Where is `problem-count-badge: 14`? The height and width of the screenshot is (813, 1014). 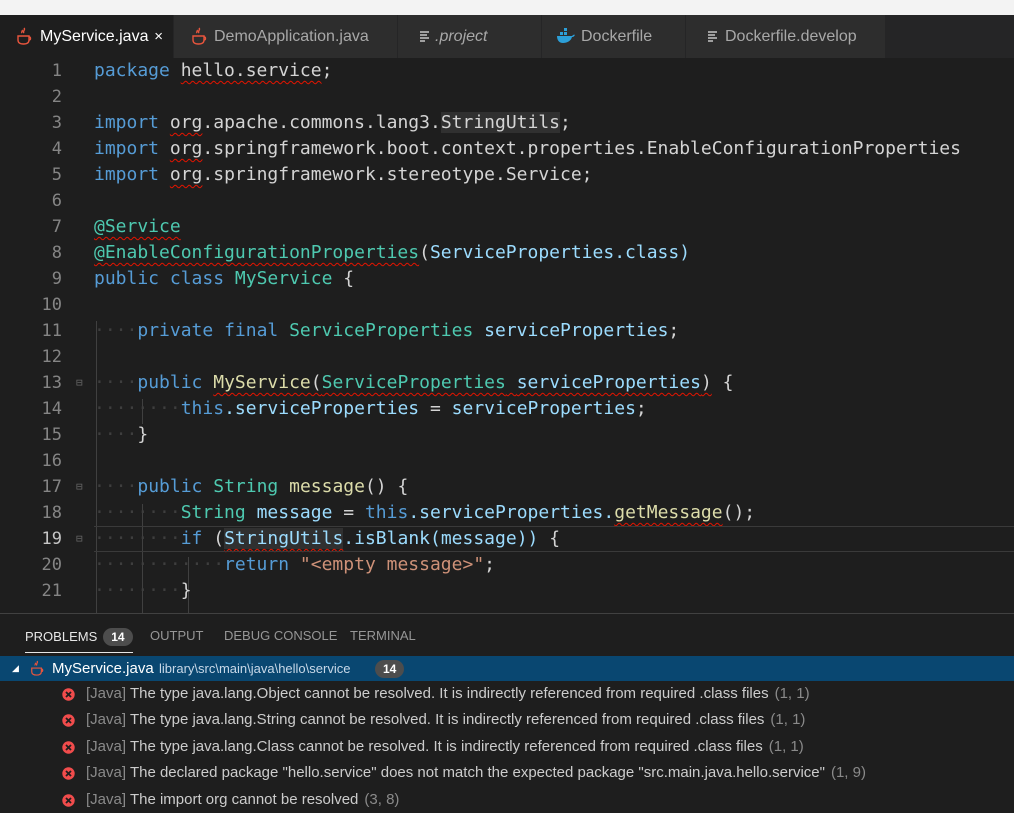
problem-count-badge: 14 is located at coordinates (118, 637).